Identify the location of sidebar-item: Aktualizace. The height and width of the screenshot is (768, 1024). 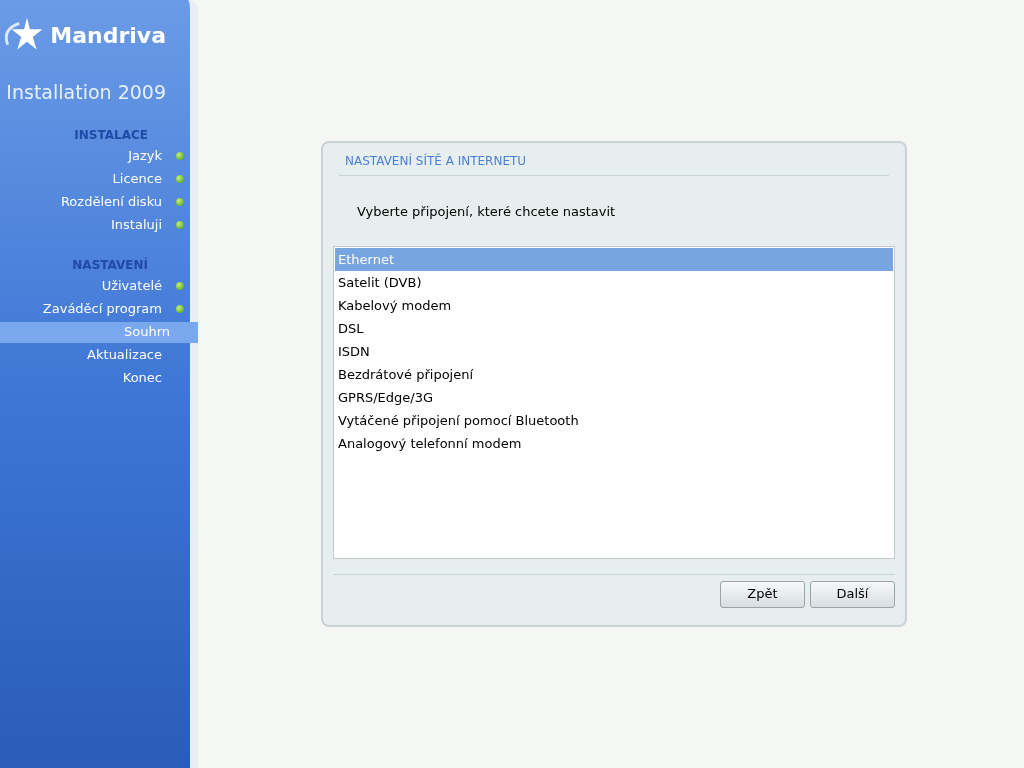
(95, 355).